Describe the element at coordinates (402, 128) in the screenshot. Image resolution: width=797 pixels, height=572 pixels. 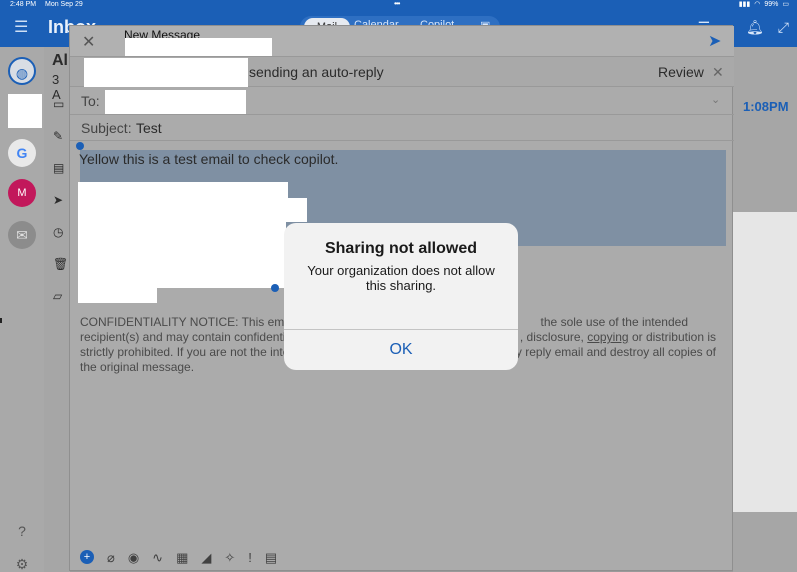
I see `subject-field: Subject: Test` at that location.